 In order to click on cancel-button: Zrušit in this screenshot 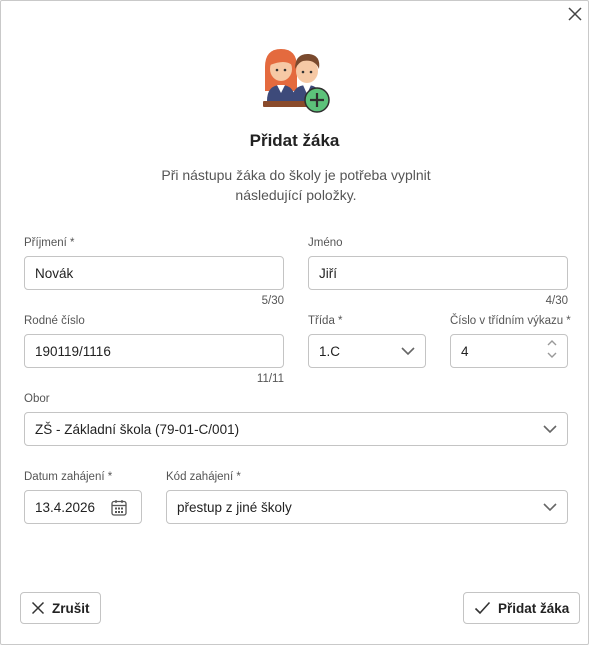, I will do `click(60, 608)`.